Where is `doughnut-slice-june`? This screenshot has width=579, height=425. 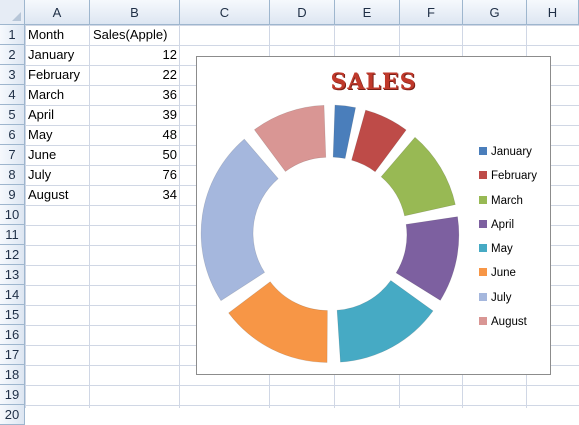 doughnut-slice-june is located at coordinates (278, 322).